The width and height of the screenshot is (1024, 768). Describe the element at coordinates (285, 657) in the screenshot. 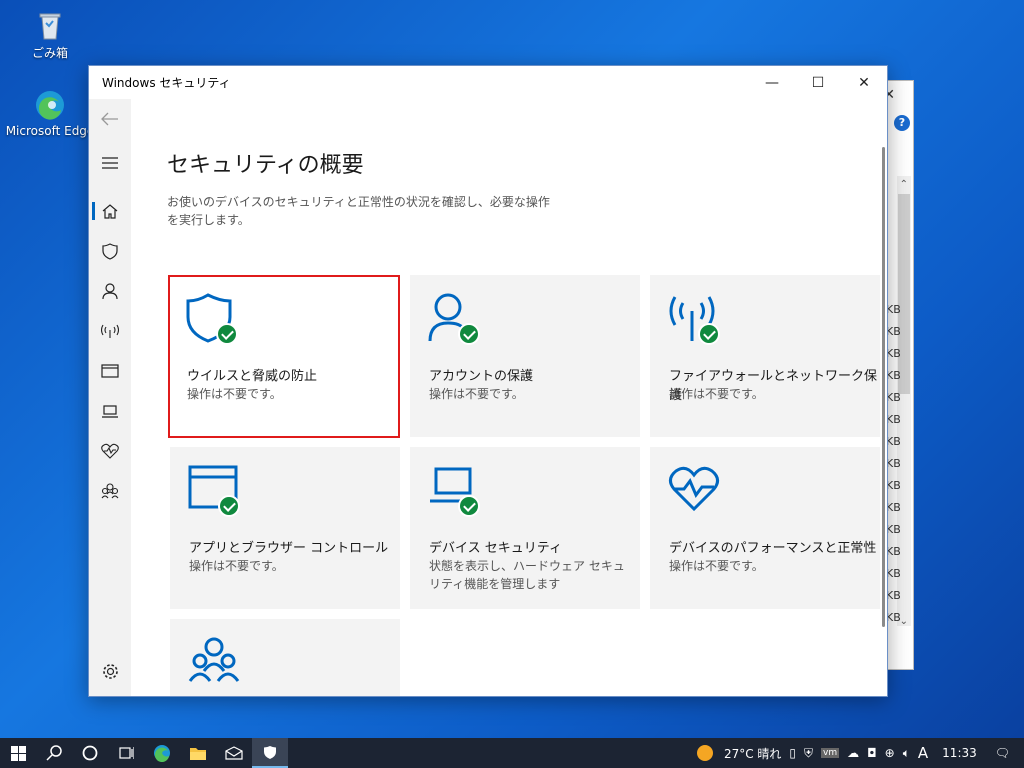

I see `tile-family-options` at that location.